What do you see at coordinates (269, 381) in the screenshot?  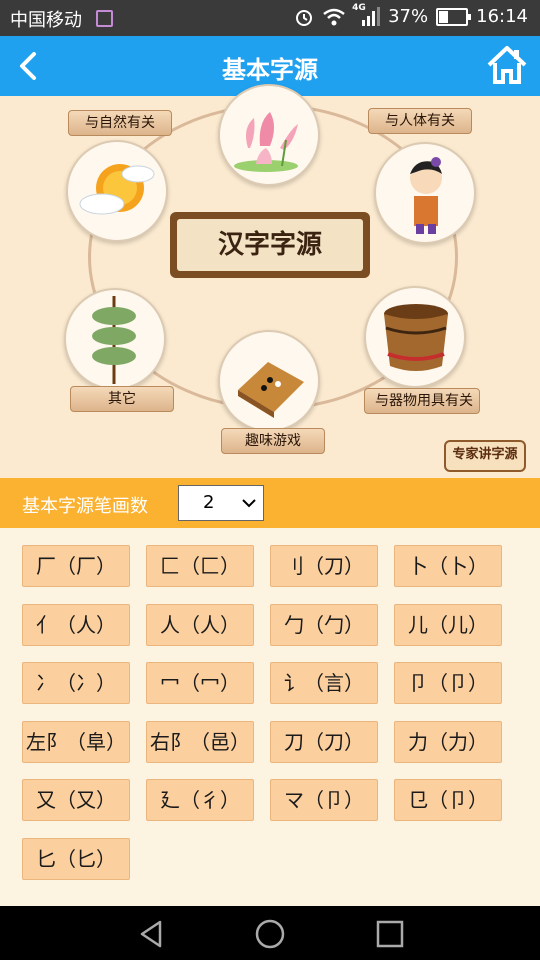 I see `go-board-image` at bounding box center [269, 381].